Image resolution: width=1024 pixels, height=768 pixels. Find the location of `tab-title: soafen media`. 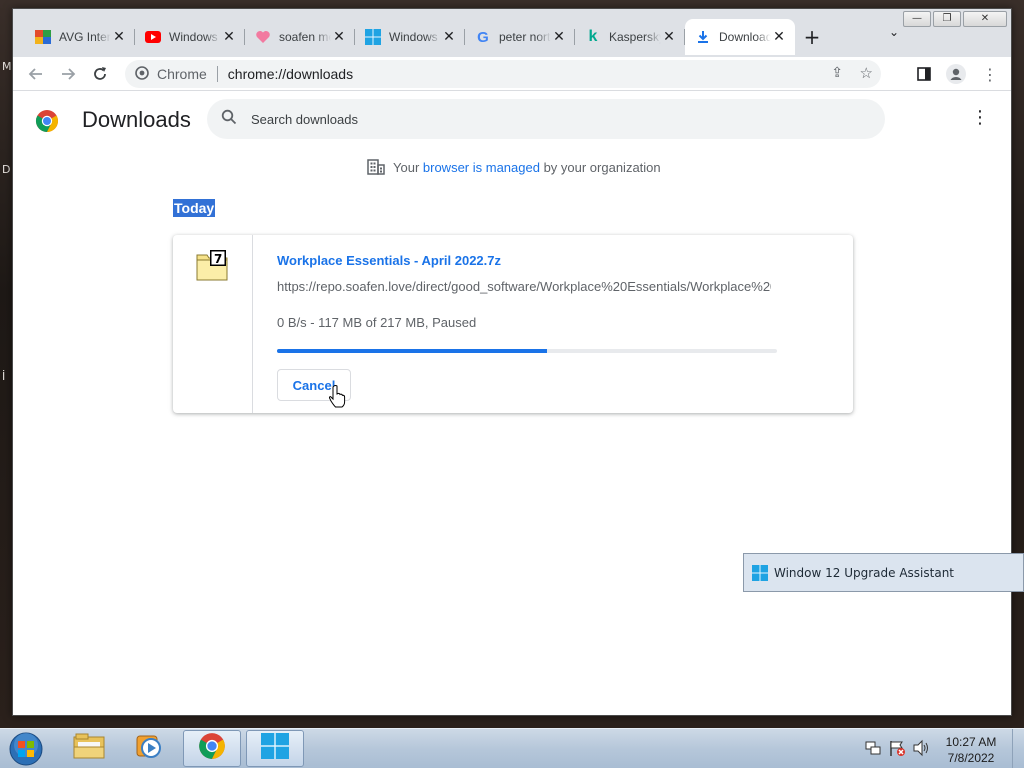

tab-title: soafen media is located at coordinates (305, 37).